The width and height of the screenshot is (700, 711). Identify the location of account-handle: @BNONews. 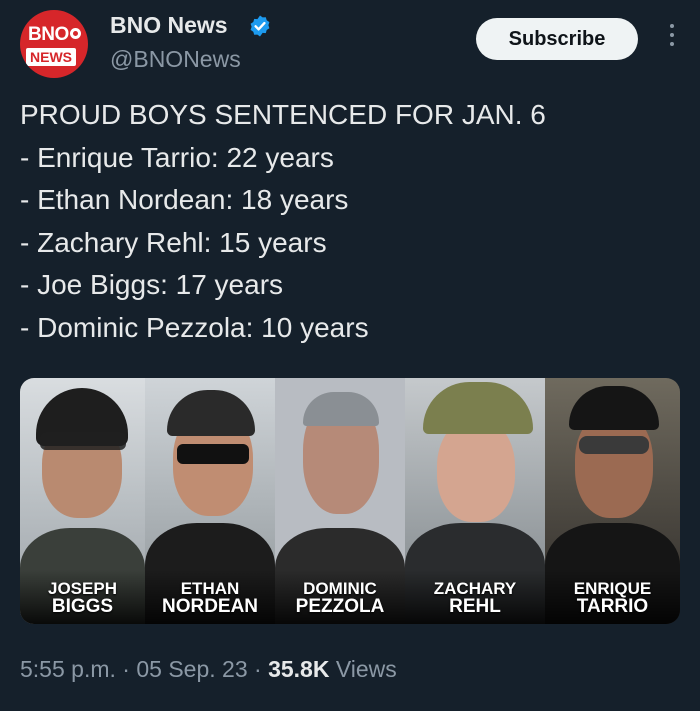
(175, 59).